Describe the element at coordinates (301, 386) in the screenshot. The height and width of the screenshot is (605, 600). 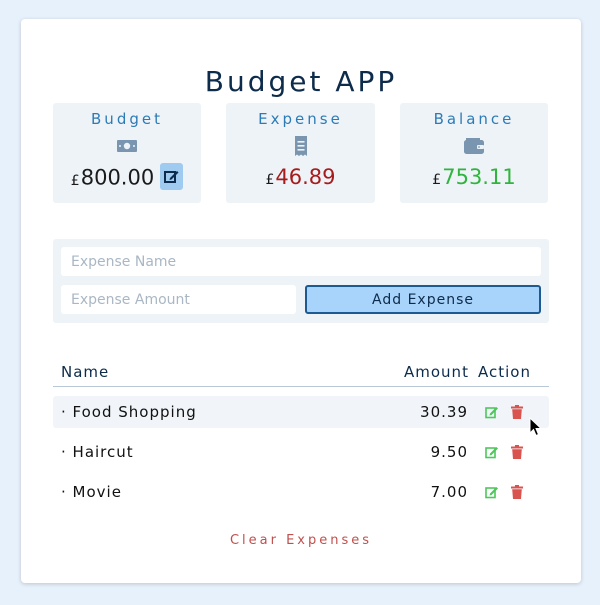
I see `table-header-divider` at that location.